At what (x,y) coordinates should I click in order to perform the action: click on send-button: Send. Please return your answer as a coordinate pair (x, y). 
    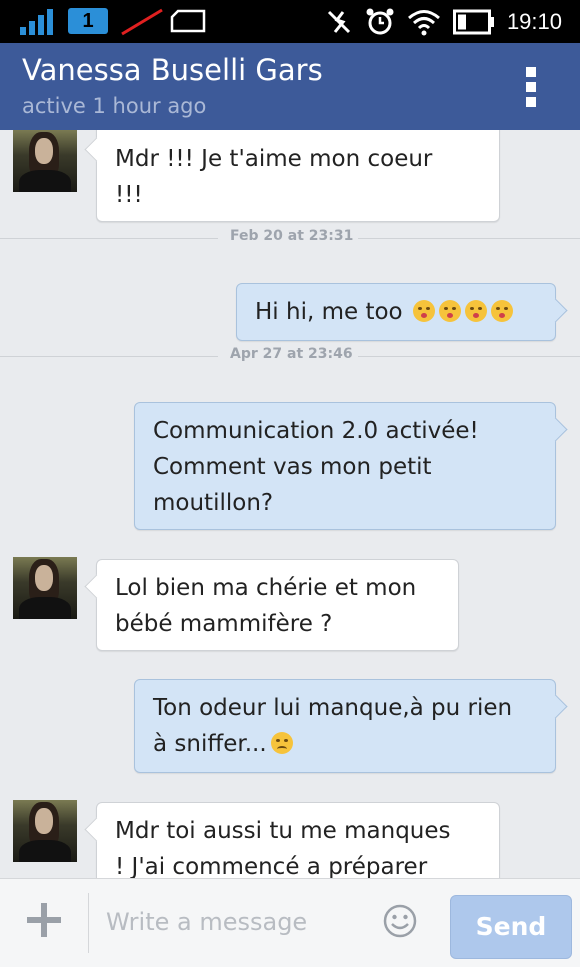
    Looking at the image, I should click on (511, 927).